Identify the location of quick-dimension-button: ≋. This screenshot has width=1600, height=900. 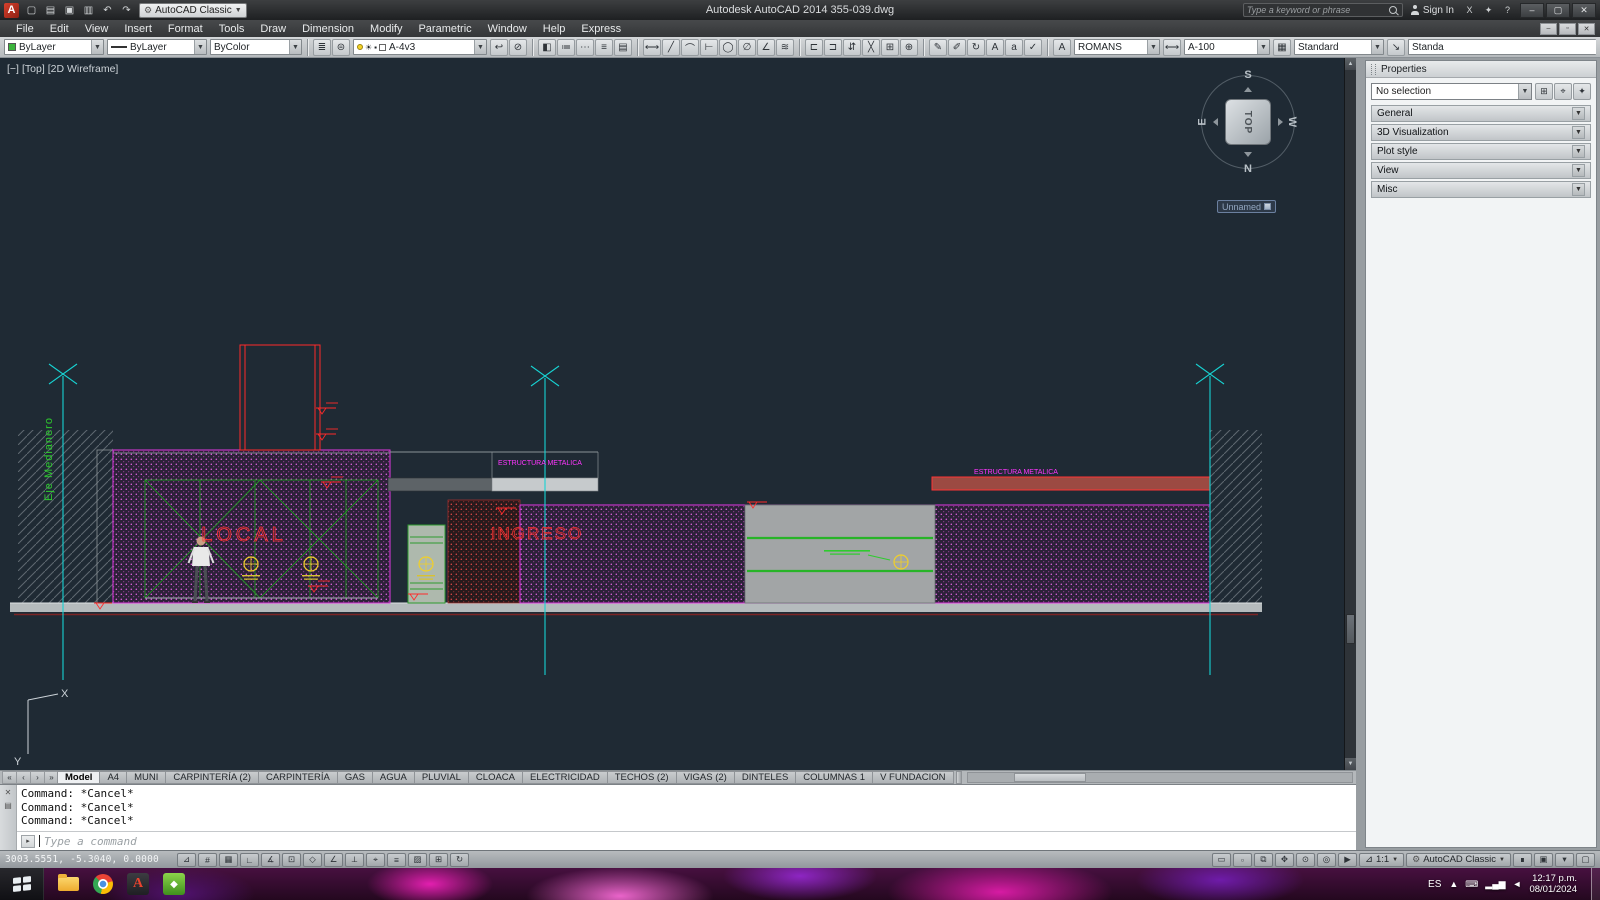
(785, 47).